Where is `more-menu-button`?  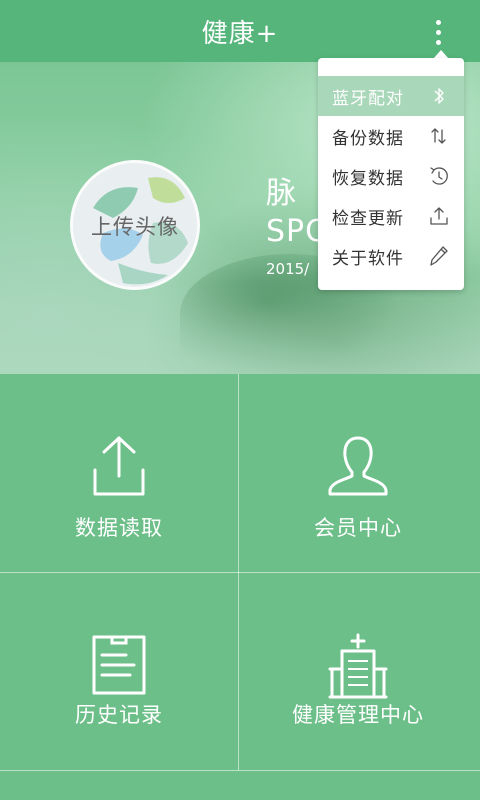
more-menu-button is located at coordinates (438, 32).